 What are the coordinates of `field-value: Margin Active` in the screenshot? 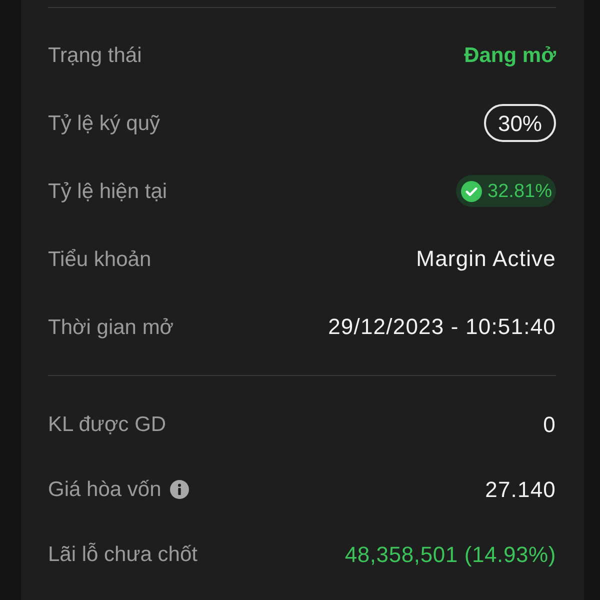 It's located at (486, 259).